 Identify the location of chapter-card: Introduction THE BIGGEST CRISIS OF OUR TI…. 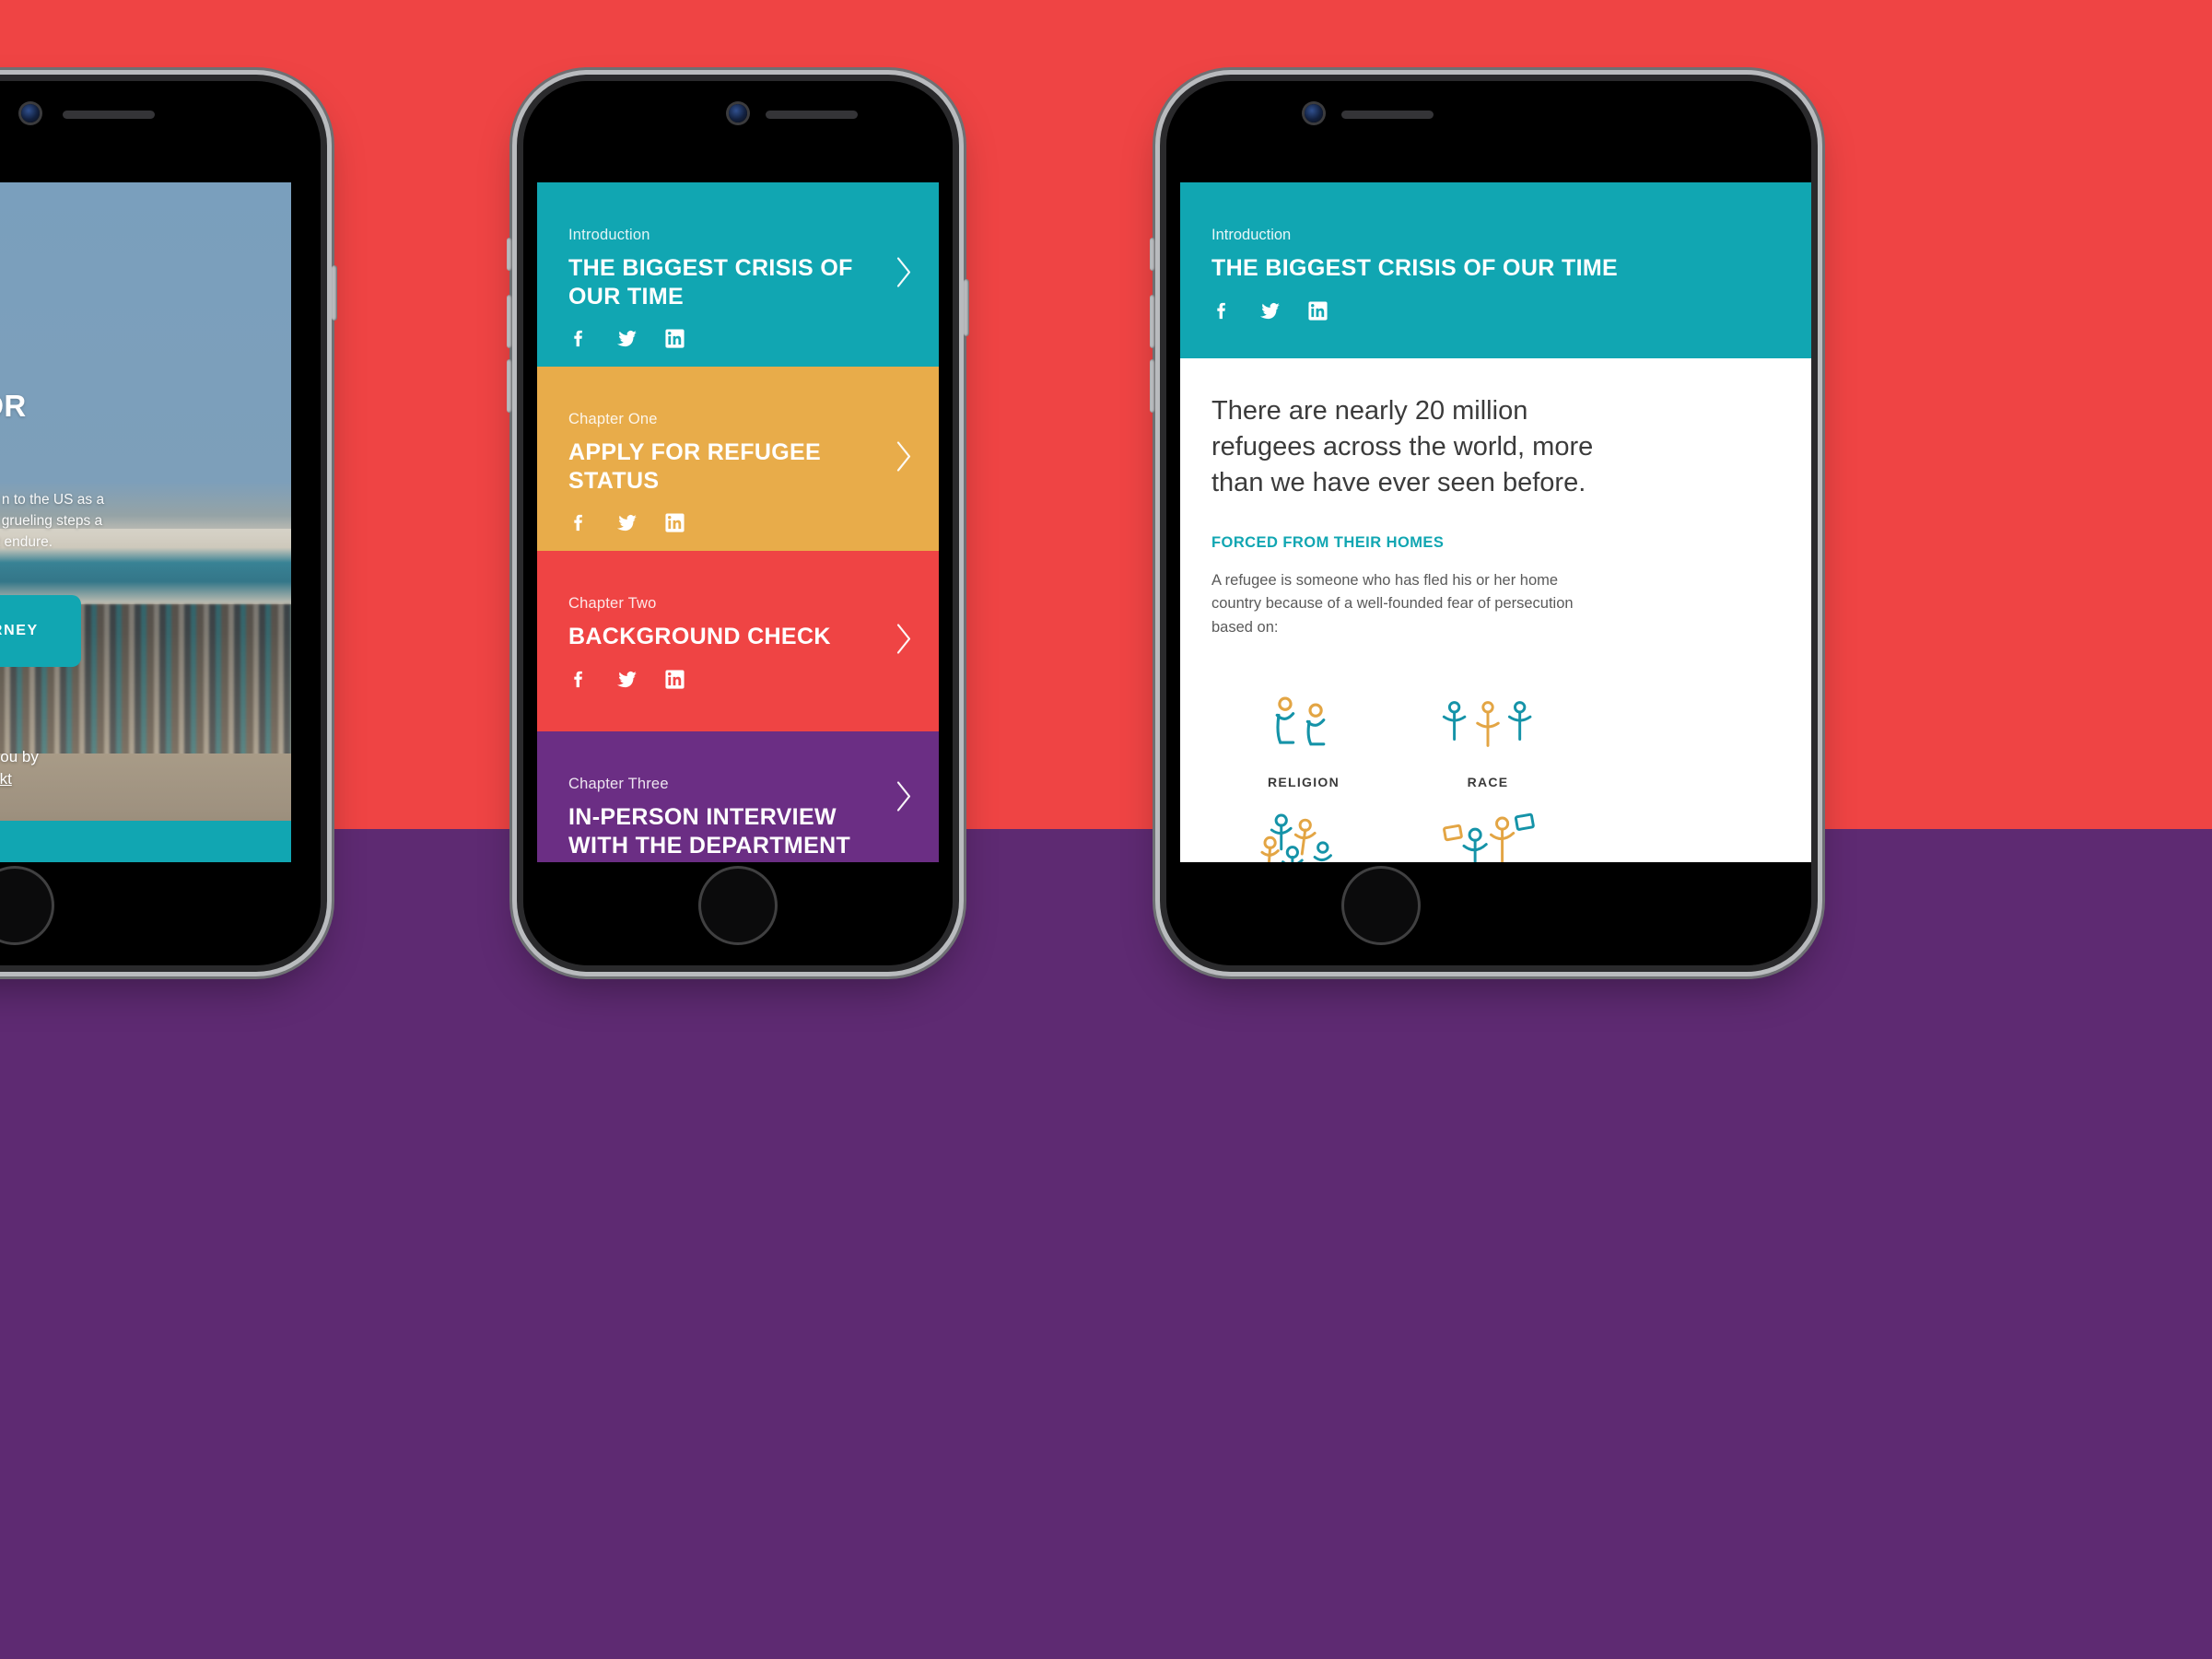
(738, 274).